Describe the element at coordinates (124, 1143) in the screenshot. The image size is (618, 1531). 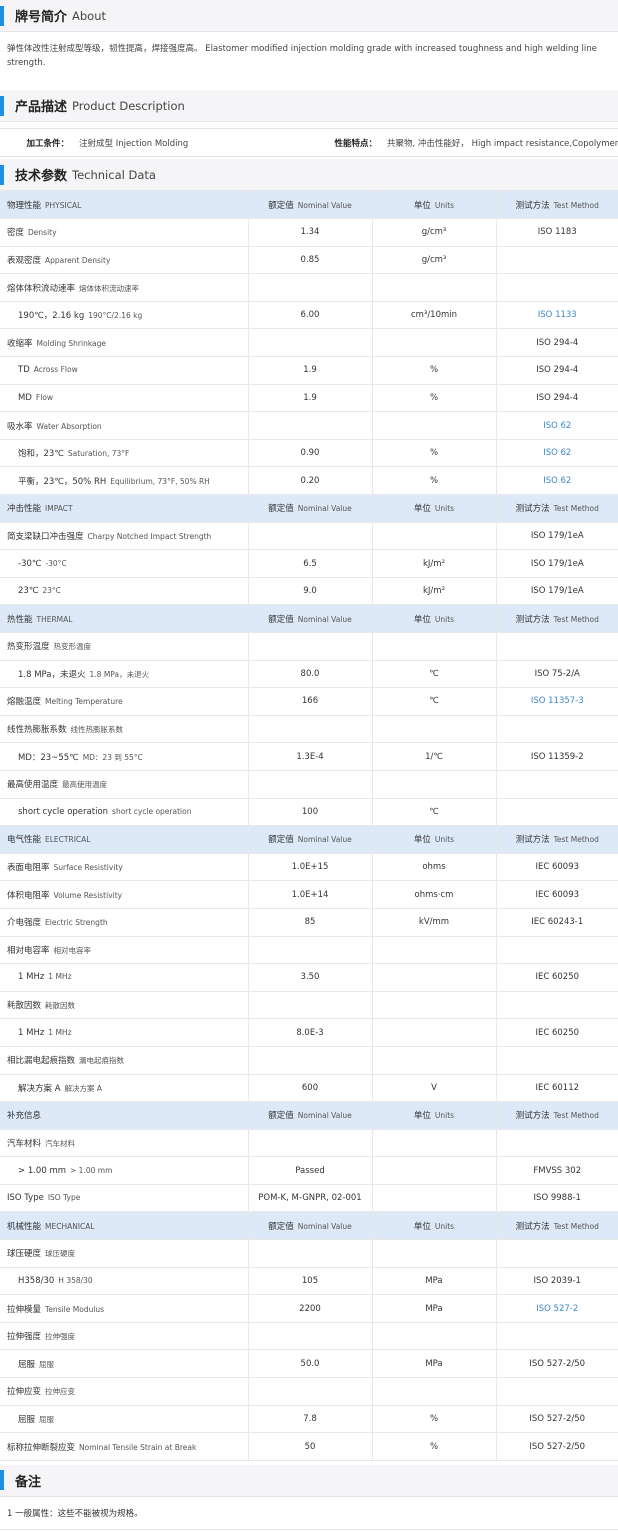
I see `property-name: 汽车材料 汽车材料` at that location.